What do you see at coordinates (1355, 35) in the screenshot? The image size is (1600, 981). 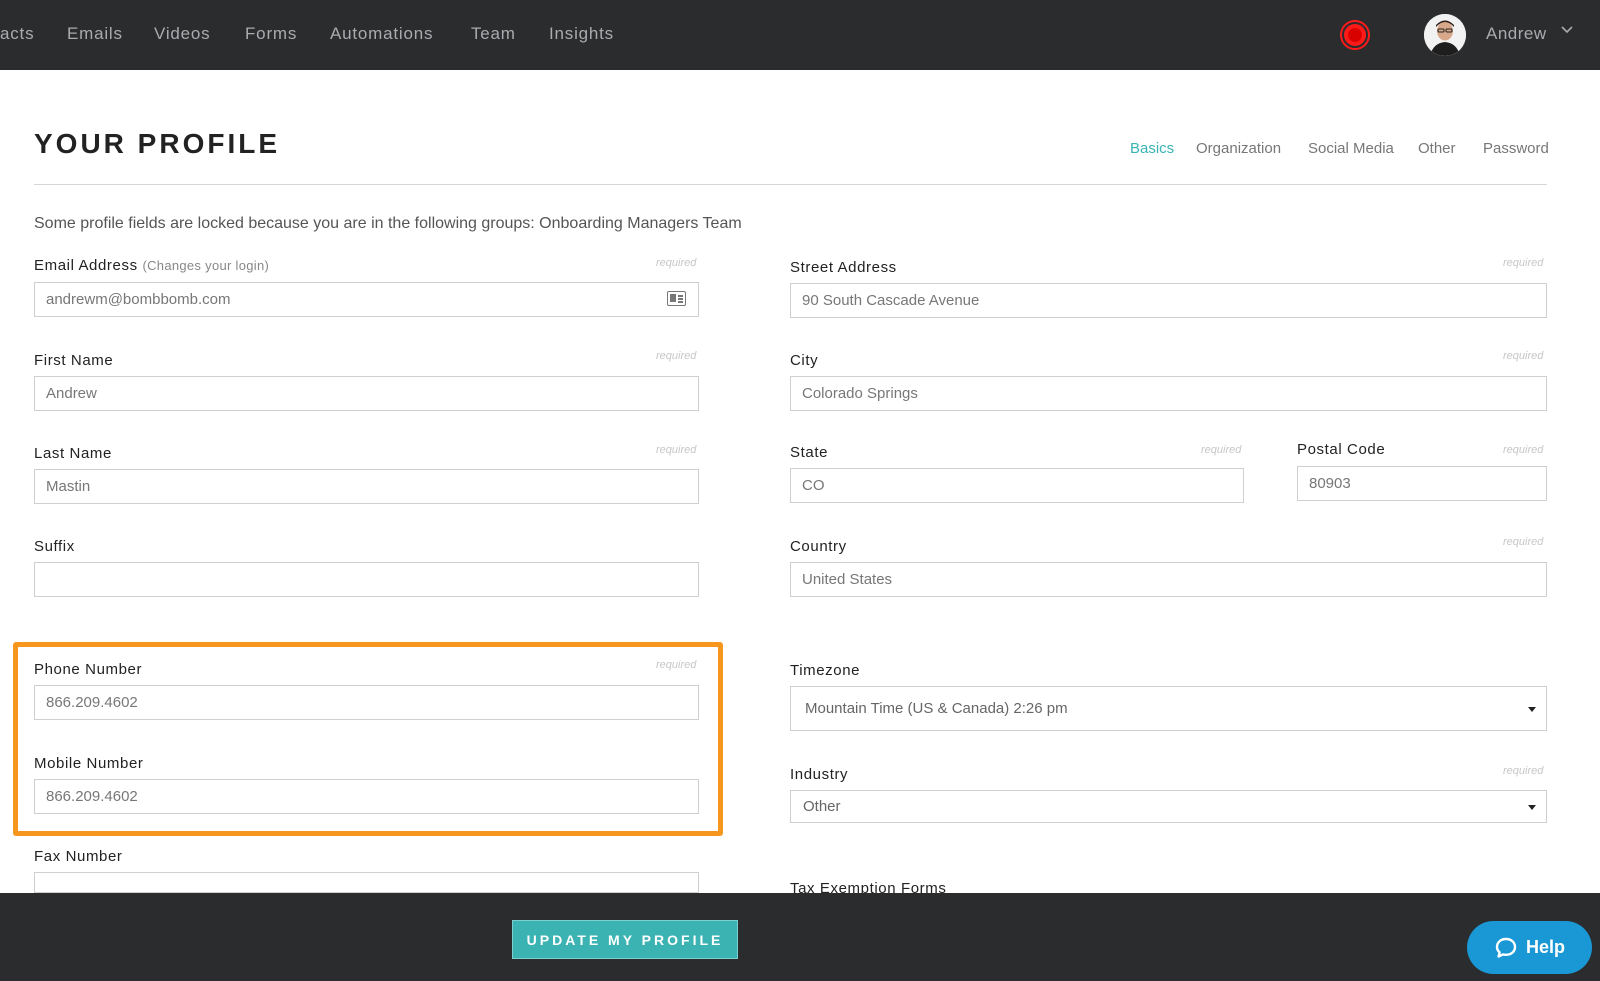 I see `record-icon` at bounding box center [1355, 35].